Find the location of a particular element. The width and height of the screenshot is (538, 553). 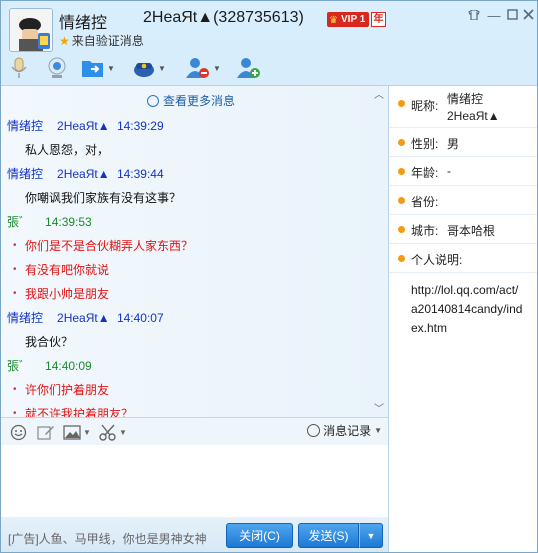

message-header: 情绪控 2HeaЯt▲ 14:39:44 is located at coordinates (191, 174).